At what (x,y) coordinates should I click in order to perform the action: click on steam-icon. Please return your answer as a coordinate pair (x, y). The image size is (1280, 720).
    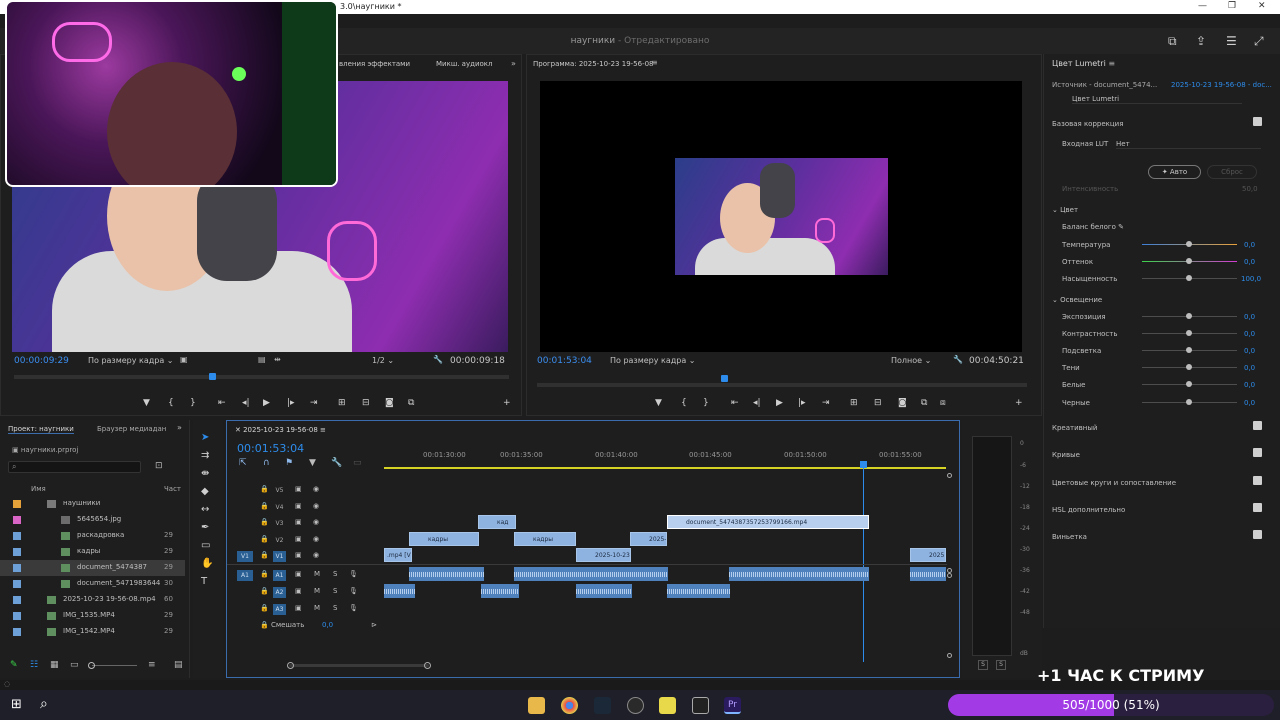
    Looking at the image, I should click on (602, 705).